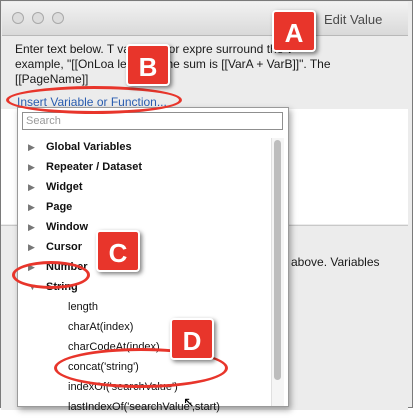  What do you see at coordinates (143, 148) in the screenshot?
I see `tree-category: ▶ Global Variables` at bounding box center [143, 148].